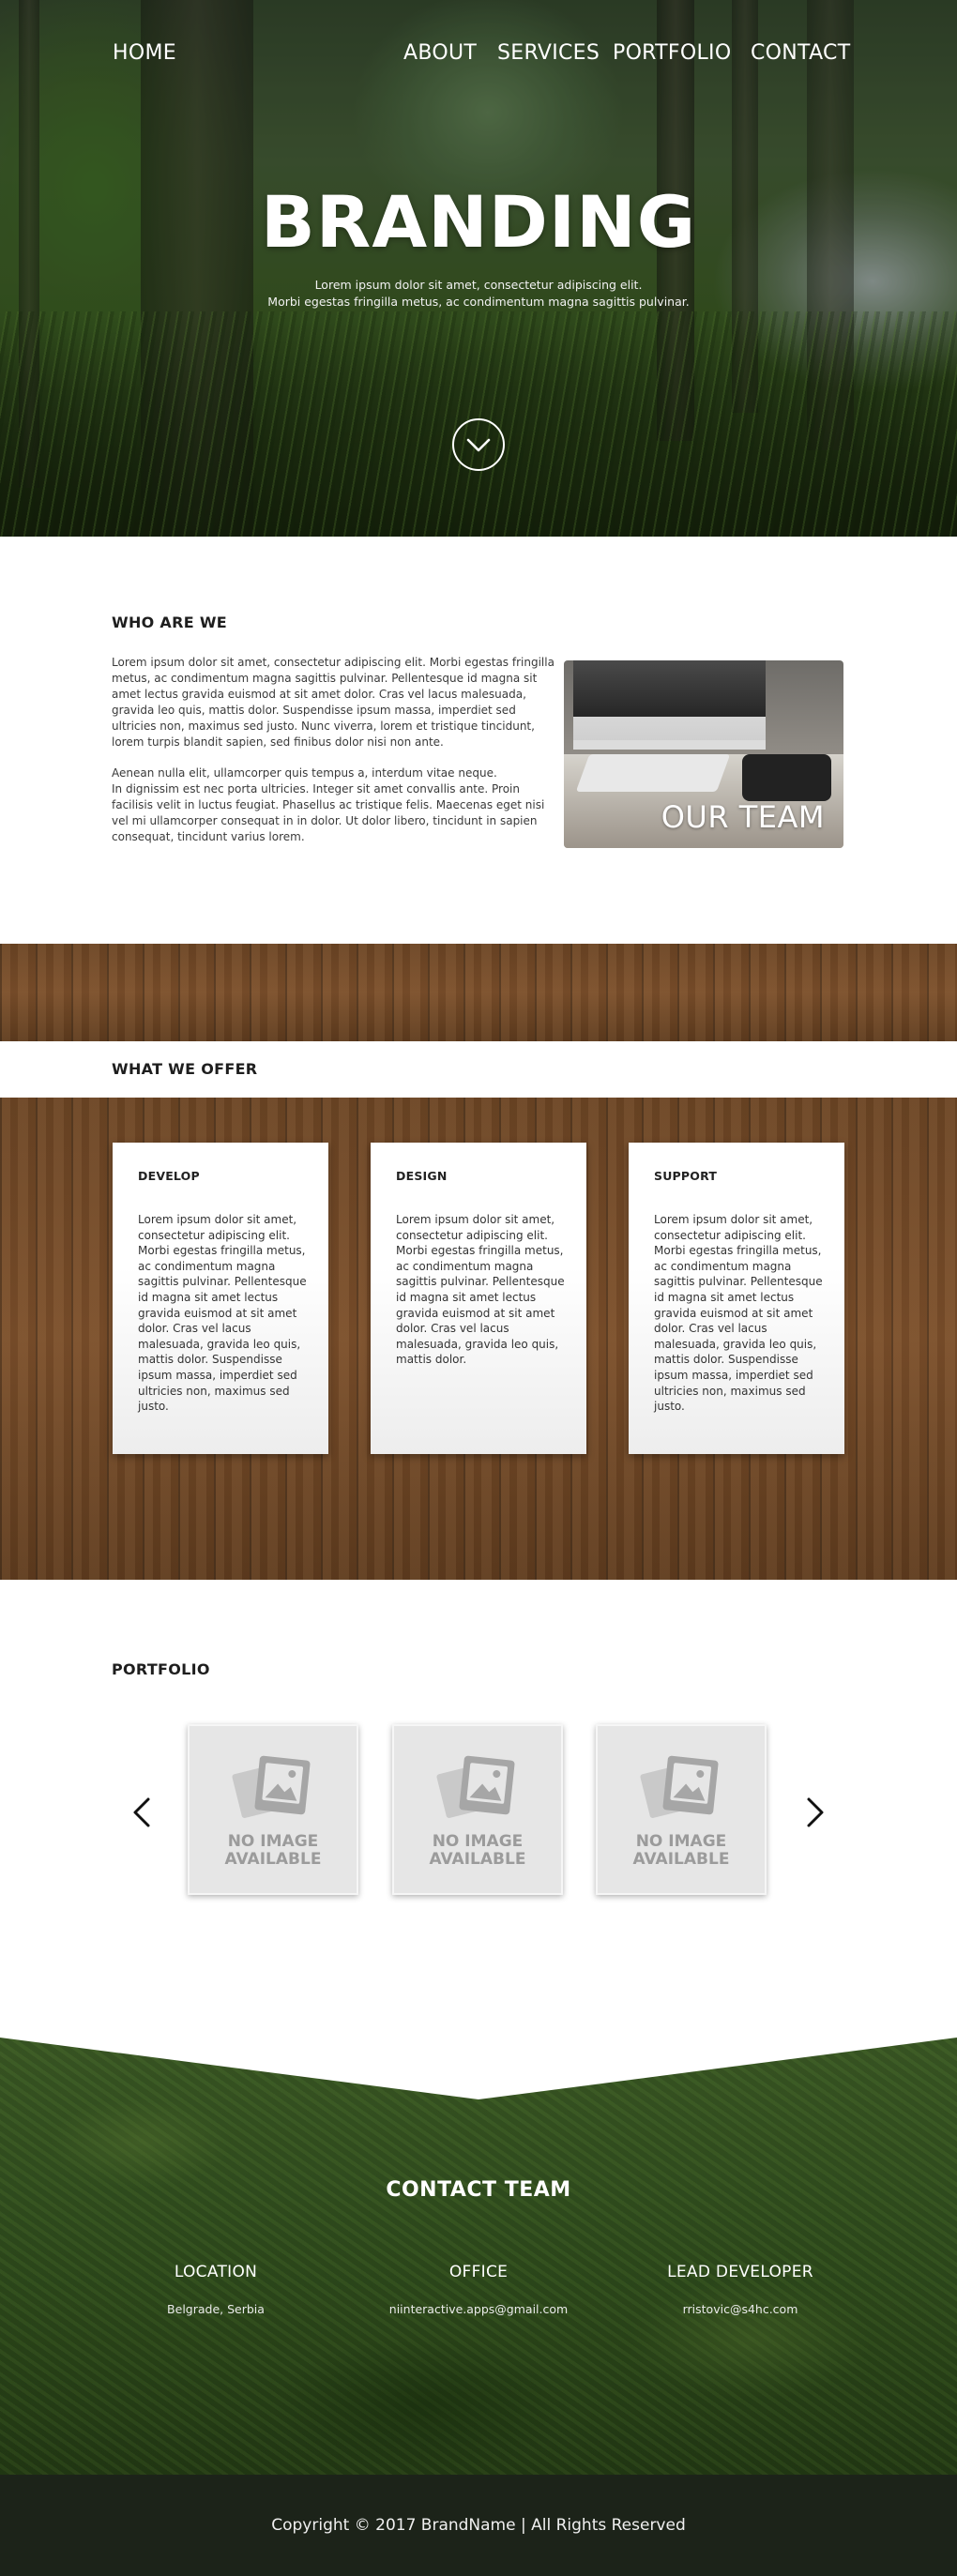 This screenshot has width=957, height=2576. I want to click on nav-contact: CONTACT, so click(800, 53).